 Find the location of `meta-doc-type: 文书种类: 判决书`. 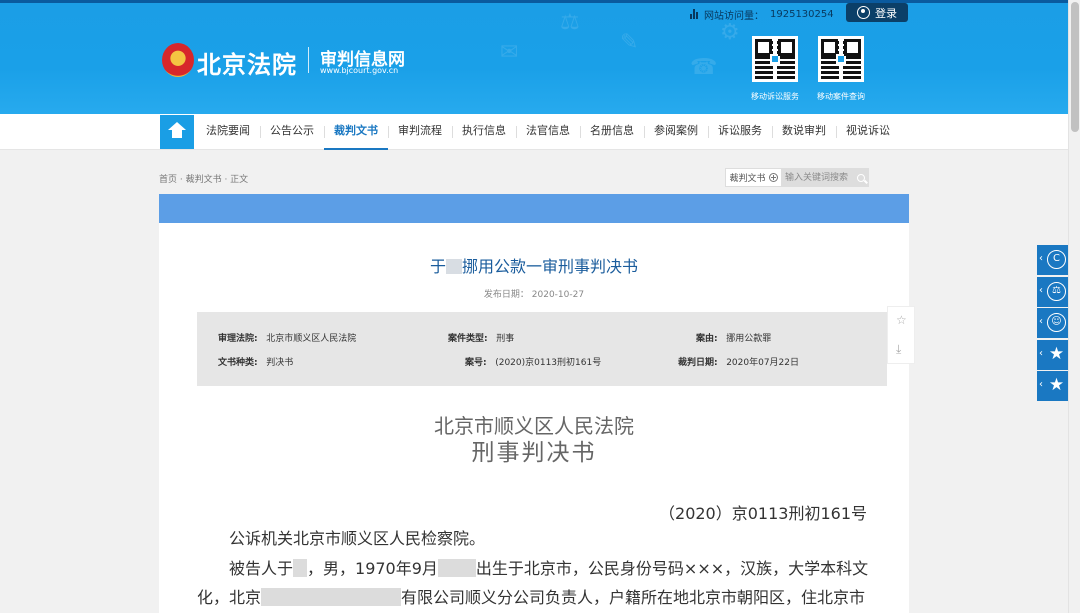

meta-doc-type: 文书种类: 判决书 is located at coordinates (256, 363).